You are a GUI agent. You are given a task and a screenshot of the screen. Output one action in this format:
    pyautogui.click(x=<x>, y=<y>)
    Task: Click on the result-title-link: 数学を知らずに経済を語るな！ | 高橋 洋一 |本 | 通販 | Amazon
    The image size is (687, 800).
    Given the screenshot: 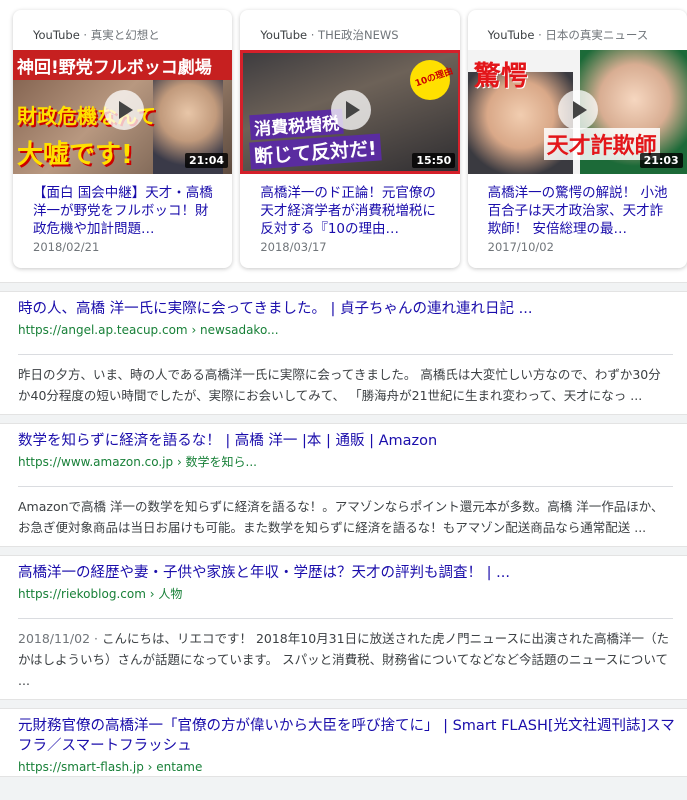 What is the action you would take?
    pyautogui.click(x=352, y=437)
    